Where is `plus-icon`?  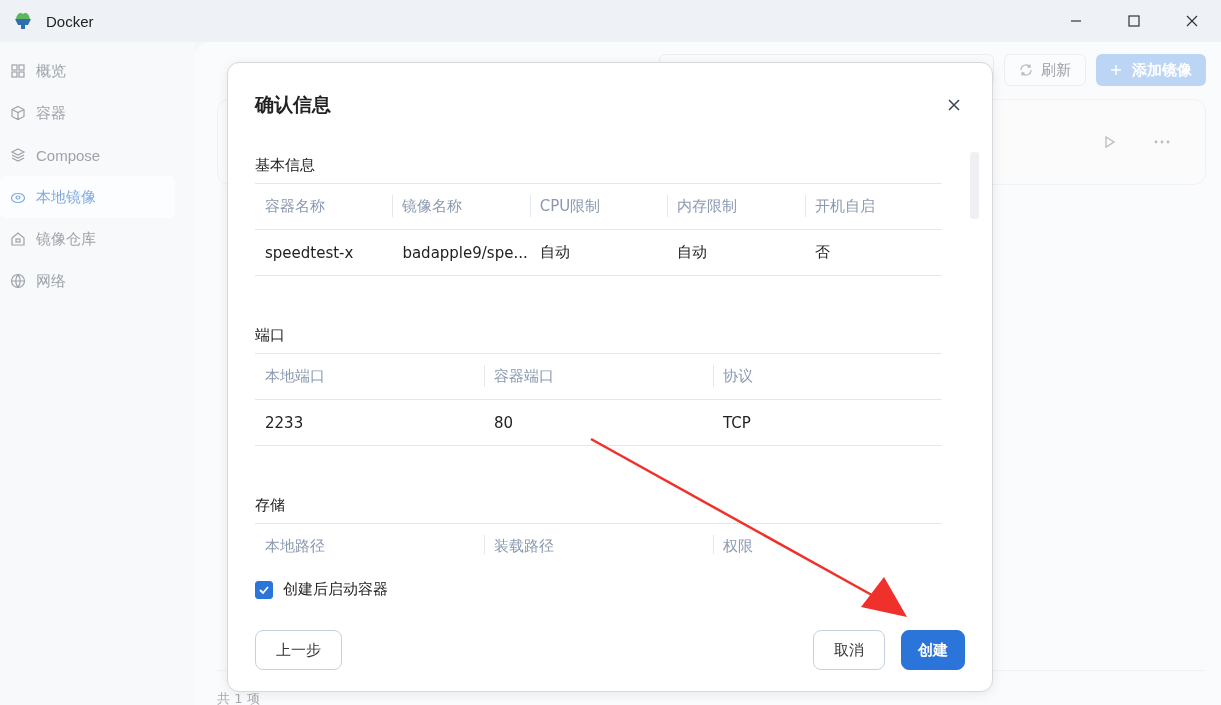 plus-icon is located at coordinates (1116, 70).